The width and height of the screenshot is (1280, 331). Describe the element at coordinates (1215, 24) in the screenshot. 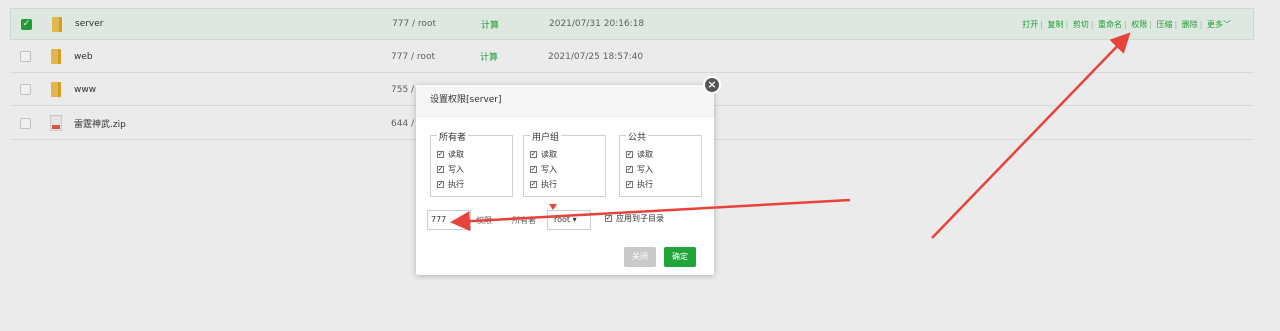

I see `action-more: 更多` at that location.